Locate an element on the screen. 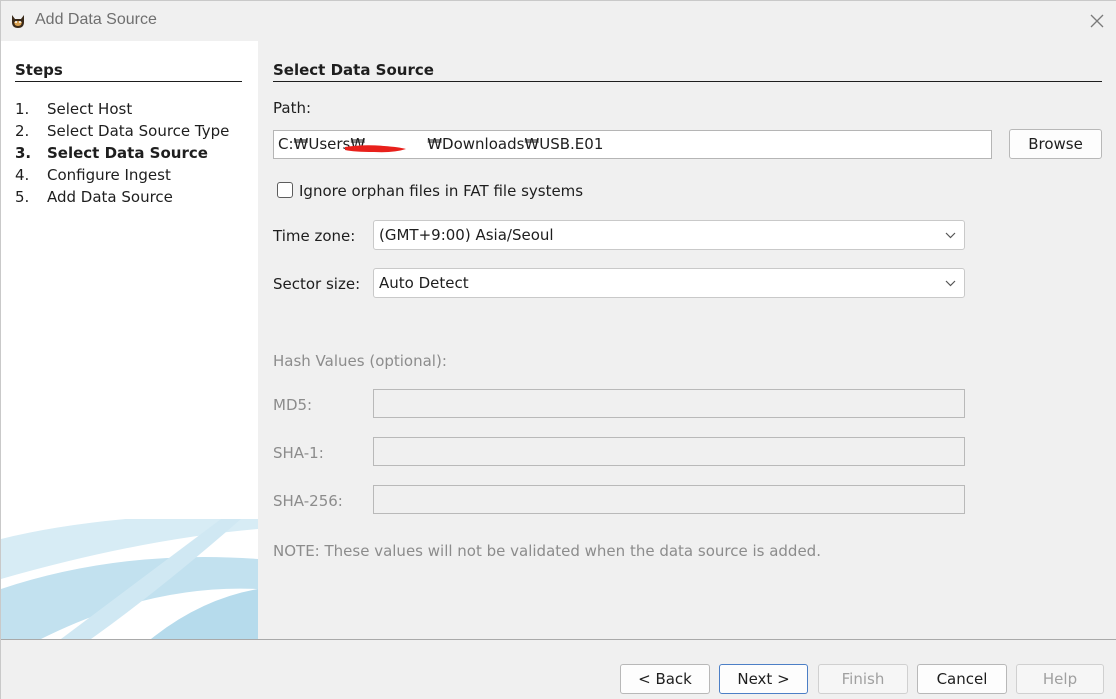  step-number: 2. is located at coordinates (22, 131).